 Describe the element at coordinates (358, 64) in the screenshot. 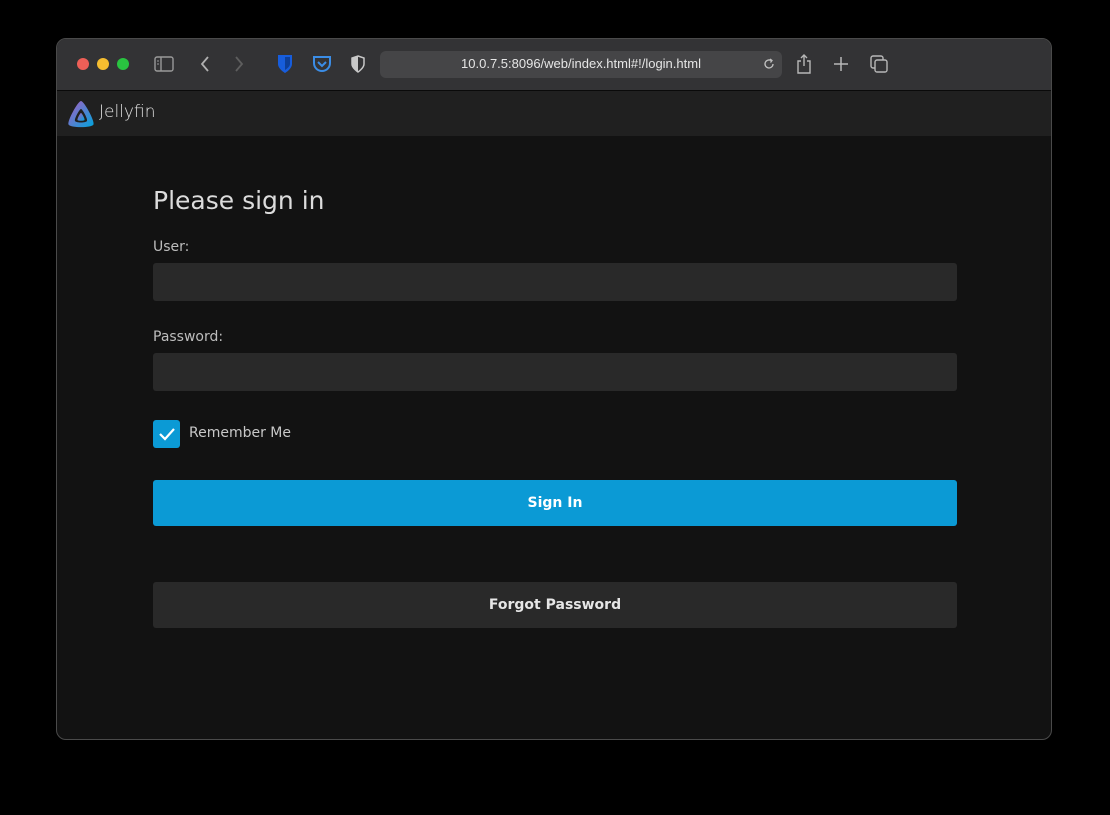

I see `privacy-shield-icon` at that location.